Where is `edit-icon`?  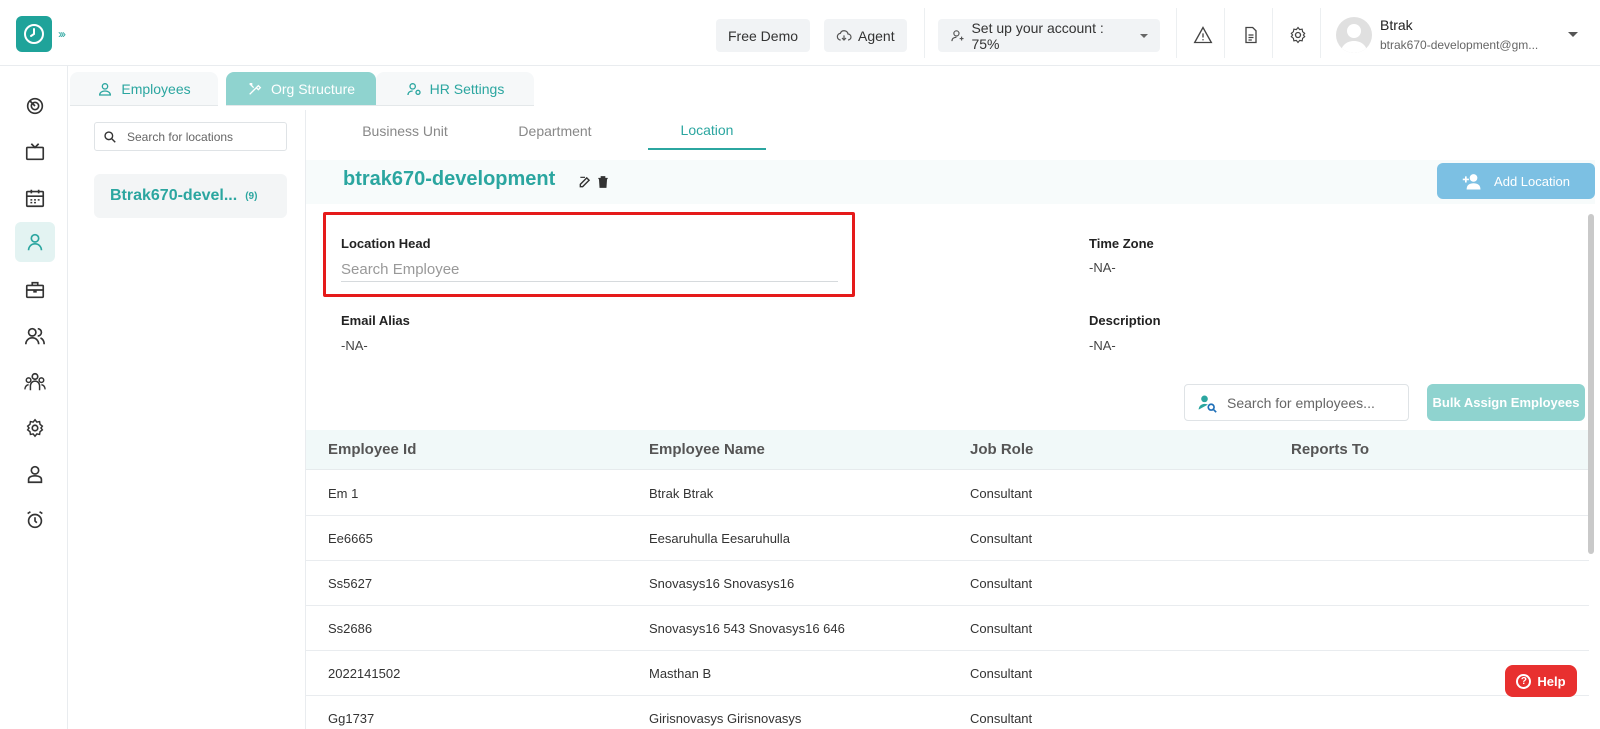 edit-icon is located at coordinates (585, 182).